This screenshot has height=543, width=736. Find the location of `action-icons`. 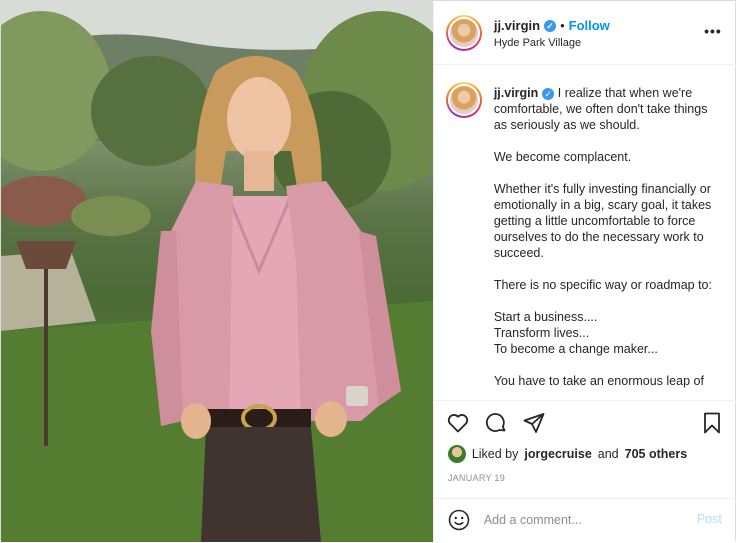

action-icons is located at coordinates (496, 423).